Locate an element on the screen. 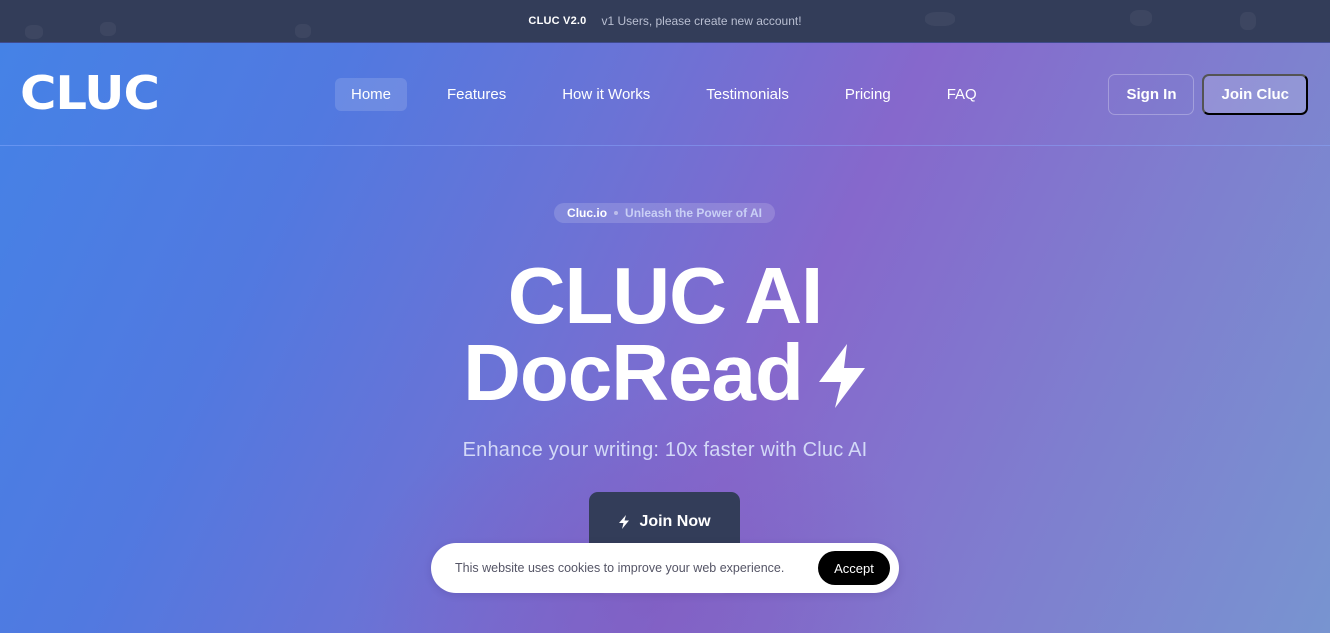  pill-tagline: Unleash the Power of AI is located at coordinates (693, 213).